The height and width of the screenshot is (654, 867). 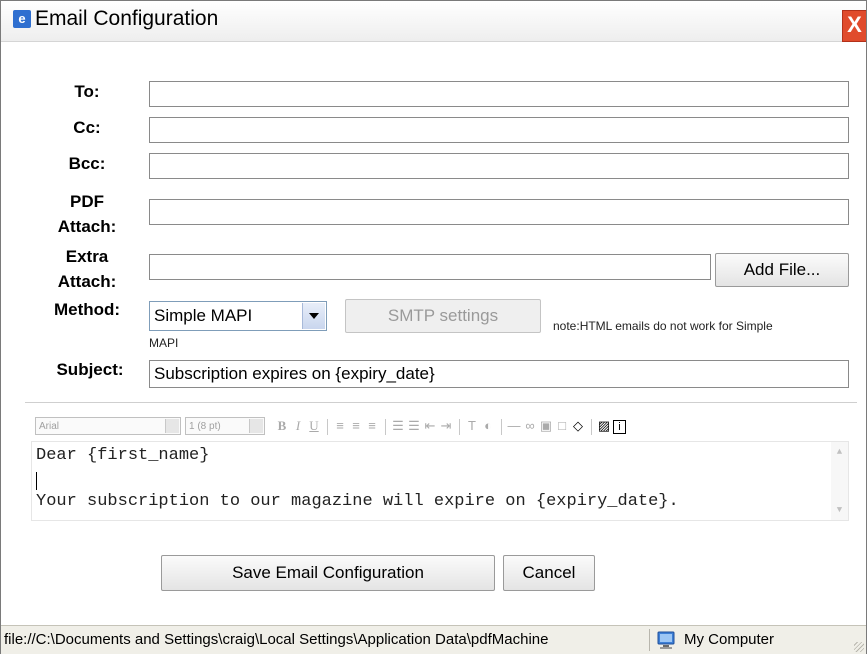 What do you see at coordinates (546, 426) in the screenshot?
I see `image-icon: ▣` at bounding box center [546, 426].